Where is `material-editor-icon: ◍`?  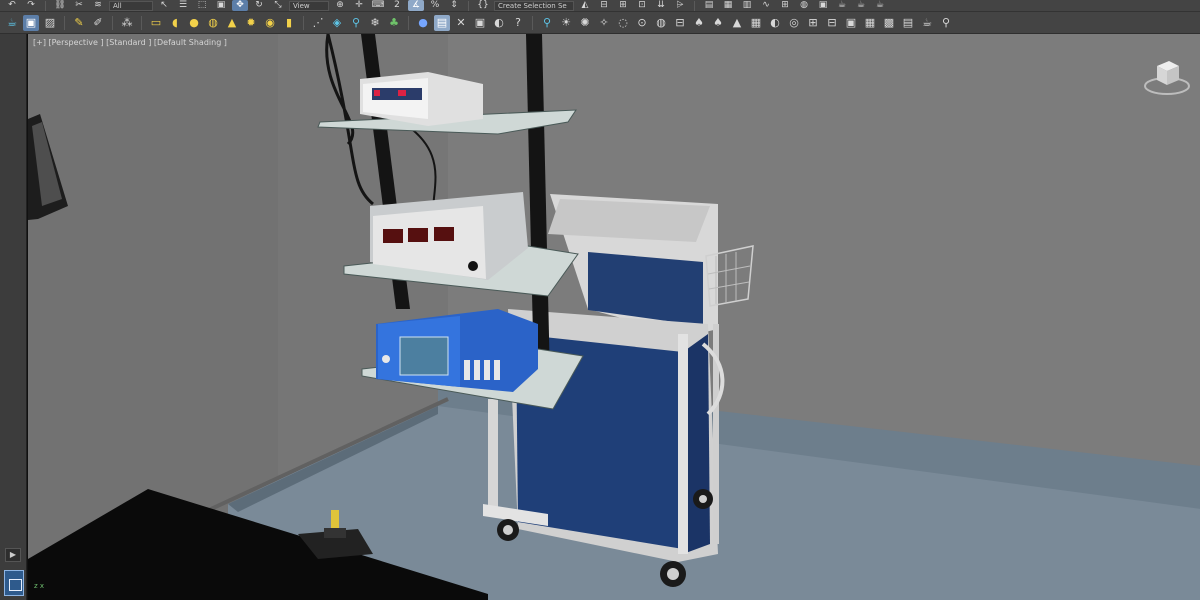
material-editor-icon: ◍ is located at coordinates (804, 5).